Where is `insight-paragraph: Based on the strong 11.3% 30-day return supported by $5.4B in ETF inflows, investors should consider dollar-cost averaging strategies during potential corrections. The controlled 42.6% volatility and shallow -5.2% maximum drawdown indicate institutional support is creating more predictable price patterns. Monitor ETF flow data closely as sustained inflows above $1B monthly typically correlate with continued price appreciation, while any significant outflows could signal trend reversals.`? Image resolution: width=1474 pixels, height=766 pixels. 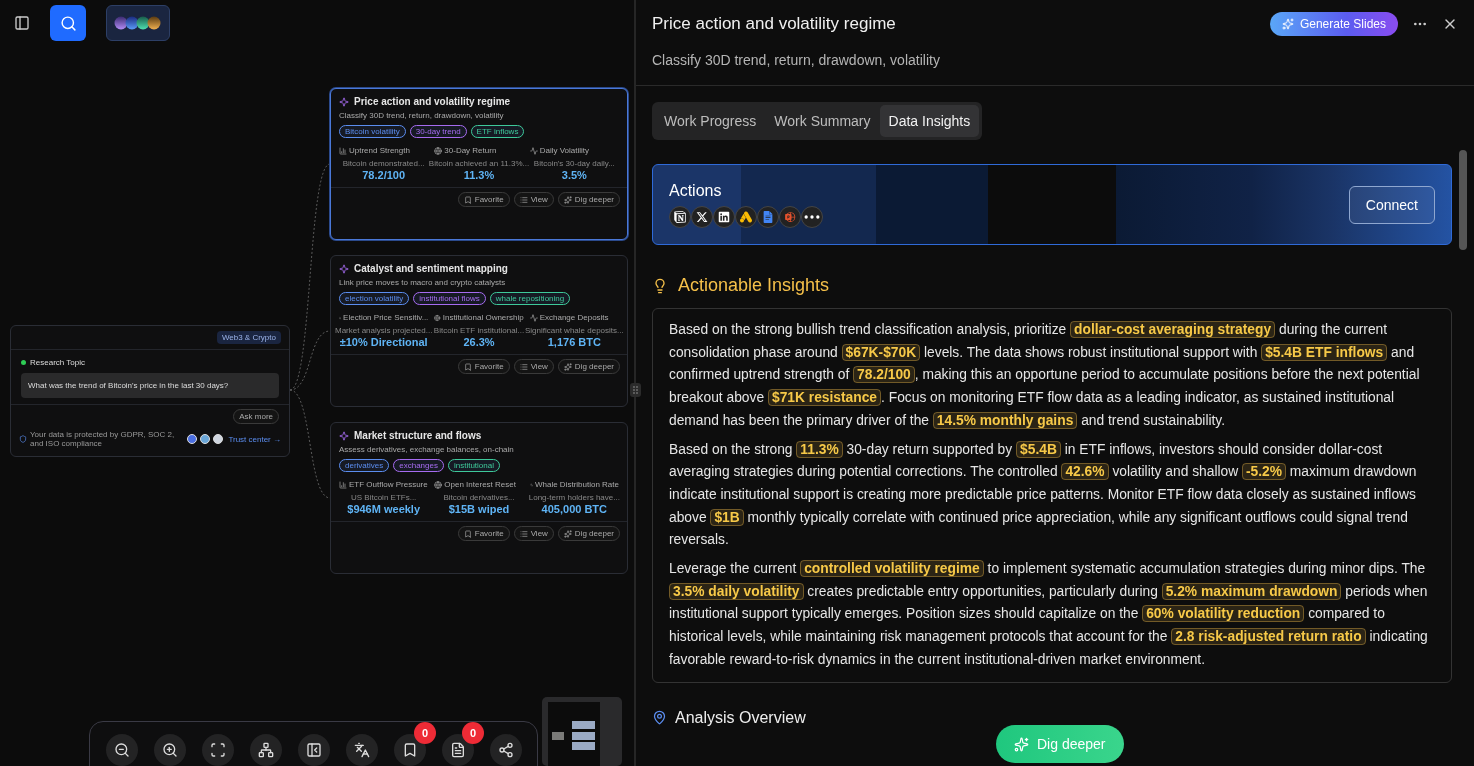 insight-paragraph: Based on the strong 11.3% 30-day return supported by $5.4B in ETF inflows, investors should consider dollar-cost averaging strategies during potential corrections. The controlled 42.6% volatility and shallow -5.2% maximum drawdown indicate institutional support is creating more predictable price patterns. Monitor ETF flow data closely as sustained inflows above $1B monthly typically correlate with continued price appreciation, while any significant outflows could signal trend reversals. is located at coordinates (1043, 494).